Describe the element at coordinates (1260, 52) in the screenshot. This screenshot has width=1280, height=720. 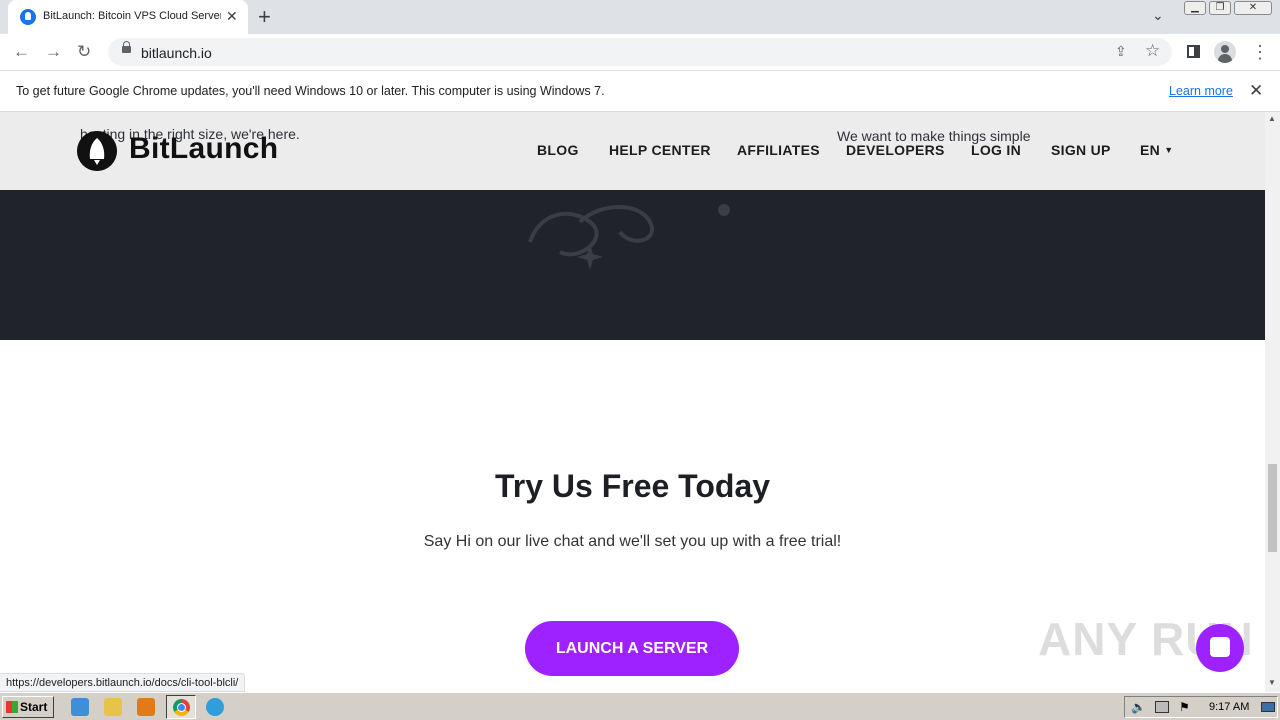
I see `kebab-menu-icon: ⋮` at that location.